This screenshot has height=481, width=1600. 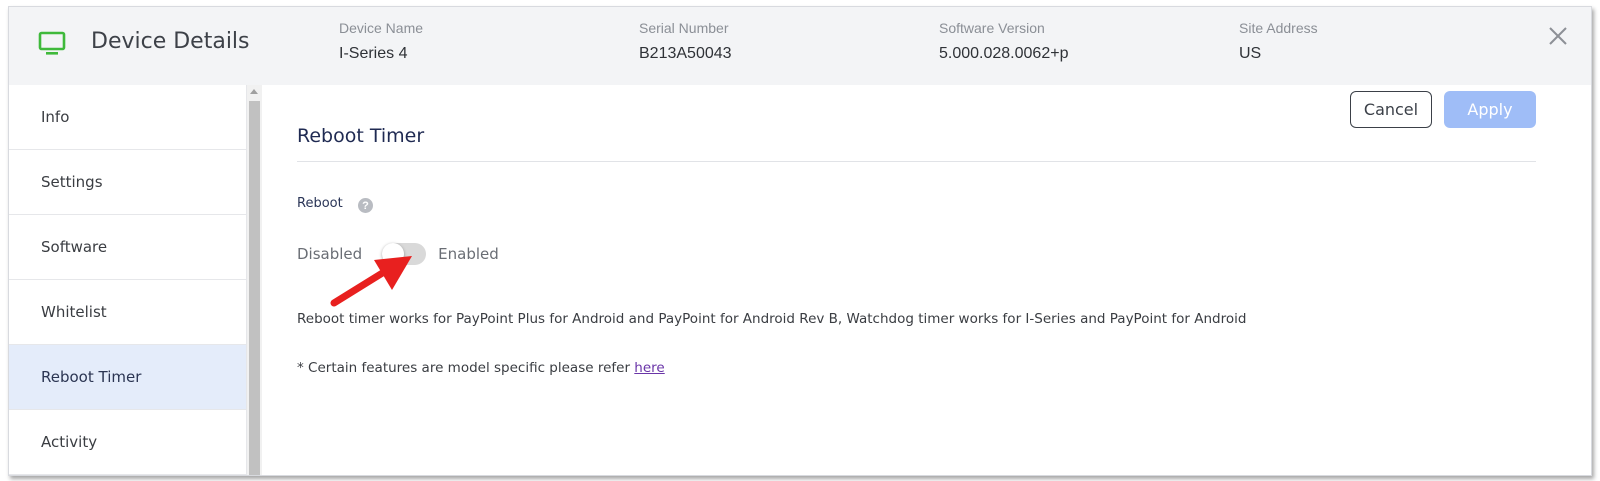 I want to click on sidebar-item-reboot-timer: Reboot Timer, so click(x=127, y=377).